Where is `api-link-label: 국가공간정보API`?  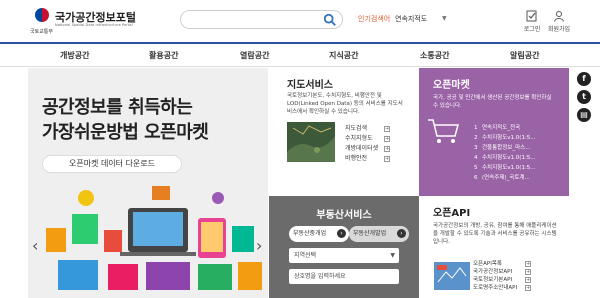 api-link-label: 국가공간정보API is located at coordinates (493, 272).